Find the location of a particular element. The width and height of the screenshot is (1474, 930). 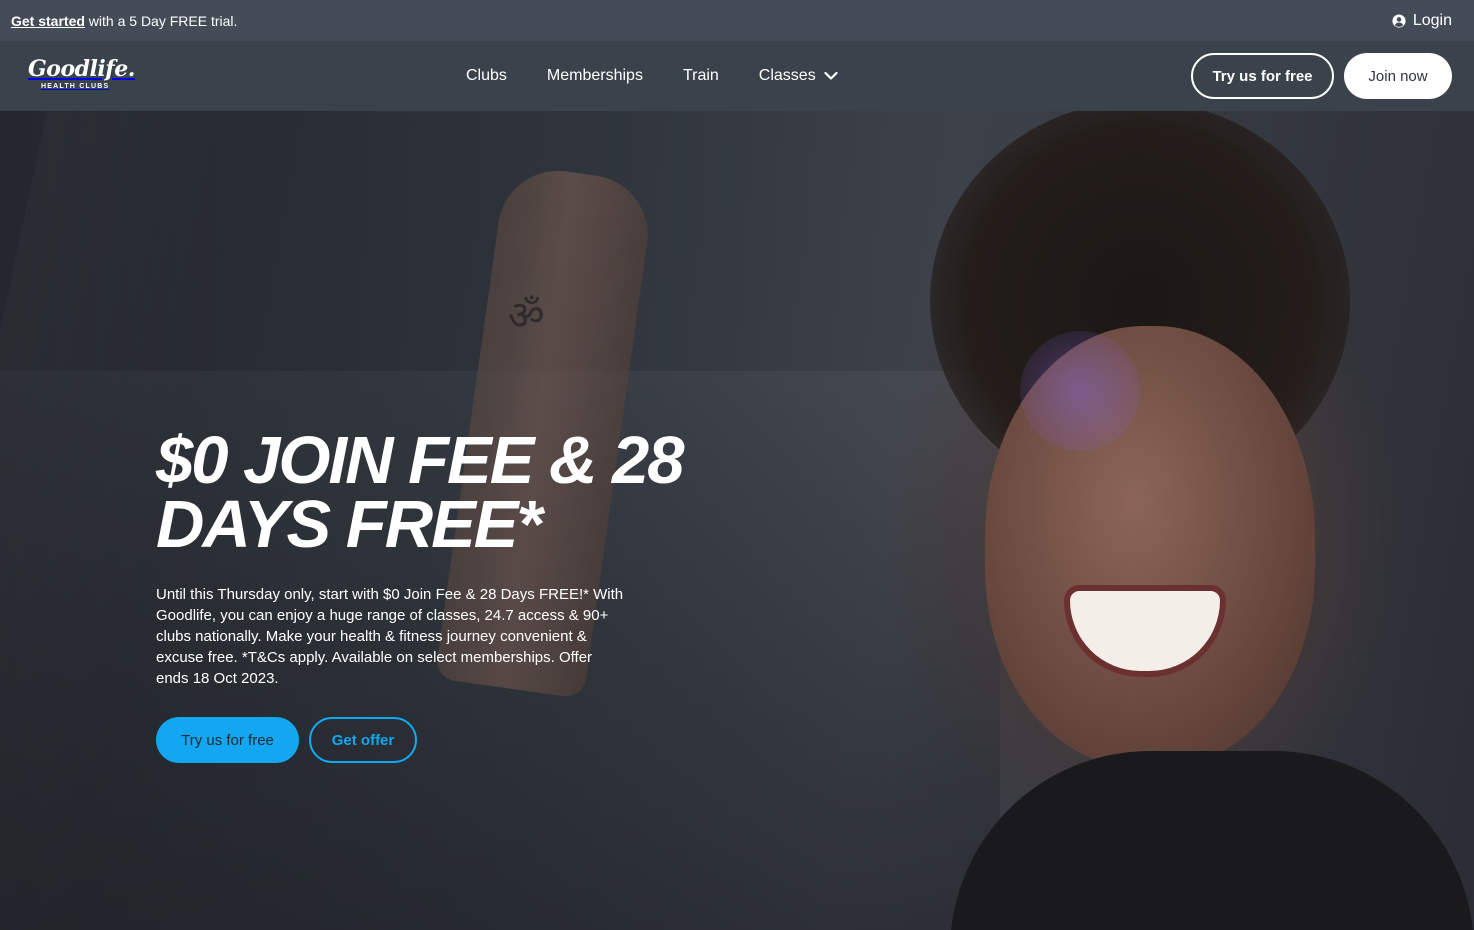

hero-actions: Try us for free Get offer is located at coordinates (476, 740).